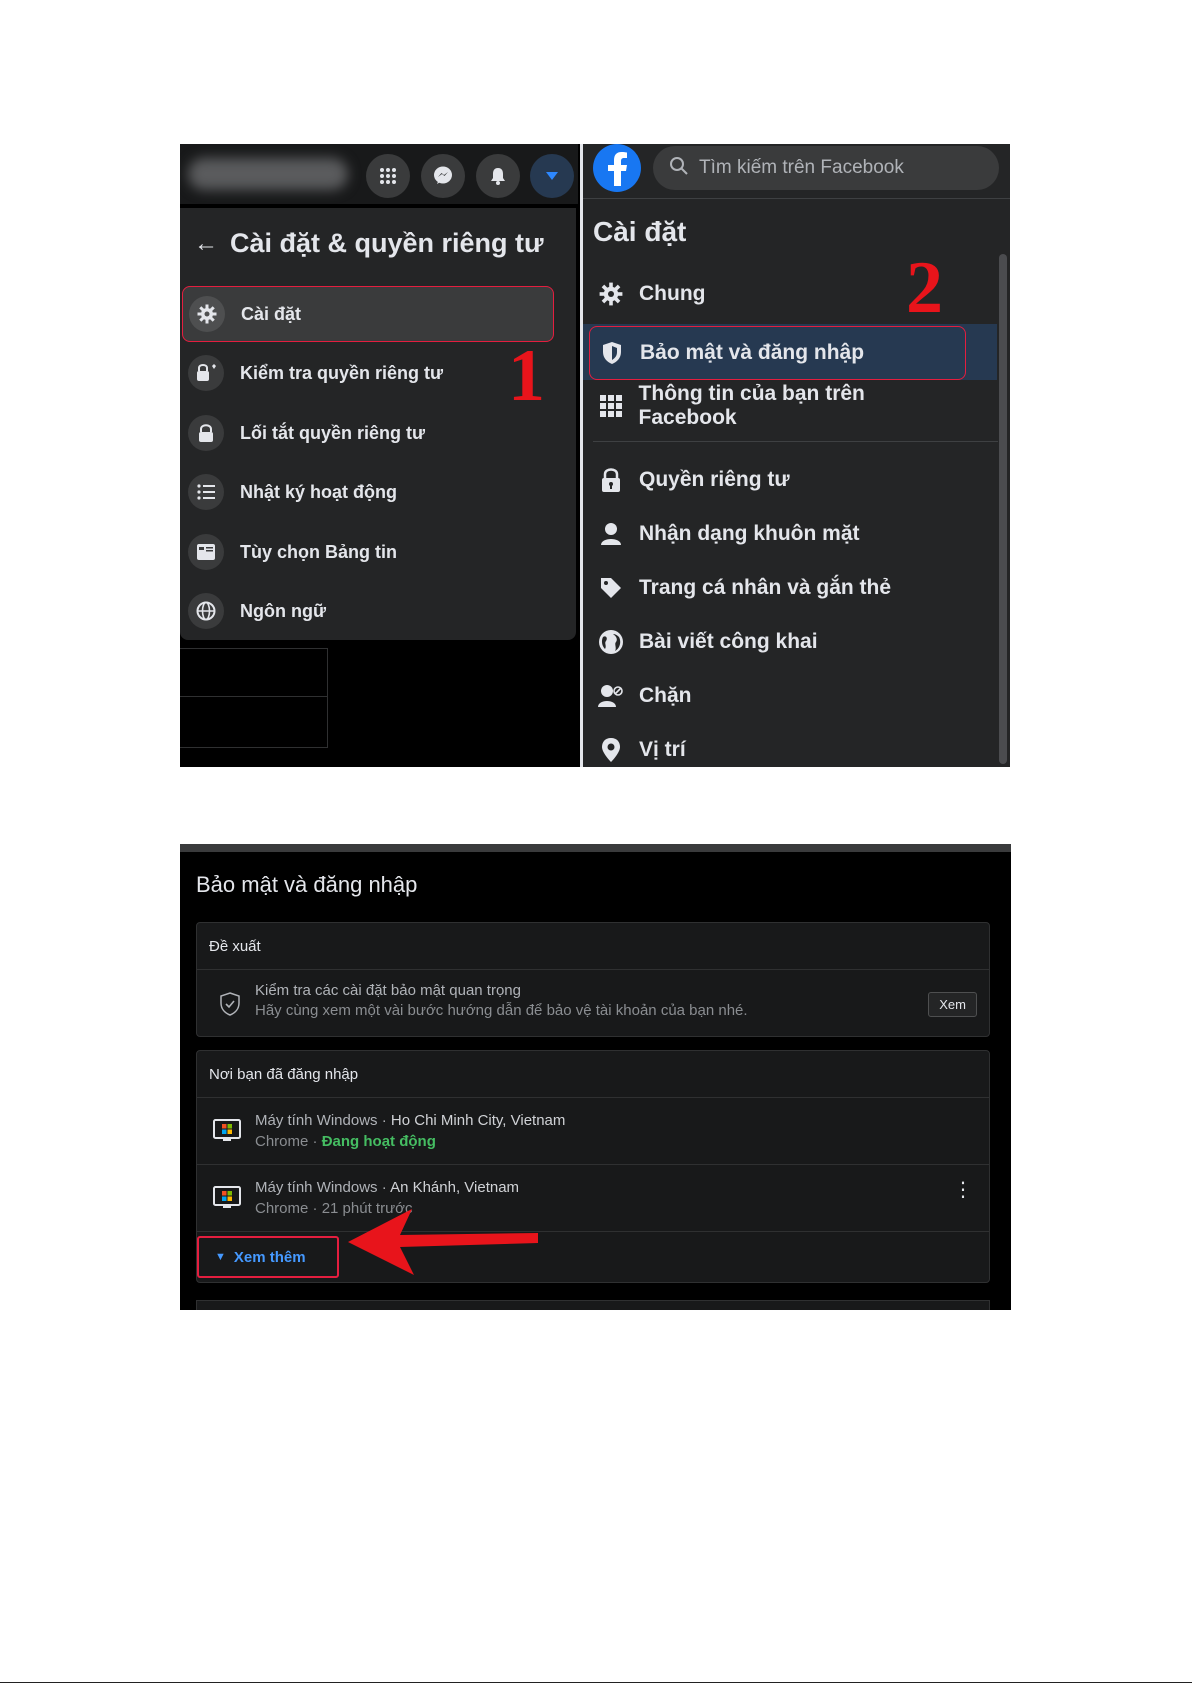 Image resolution: width=1192 pixels, height=1685 pixels. I want to click on session-status: Chrome · Đang hoạt động, so click(345, 1141).